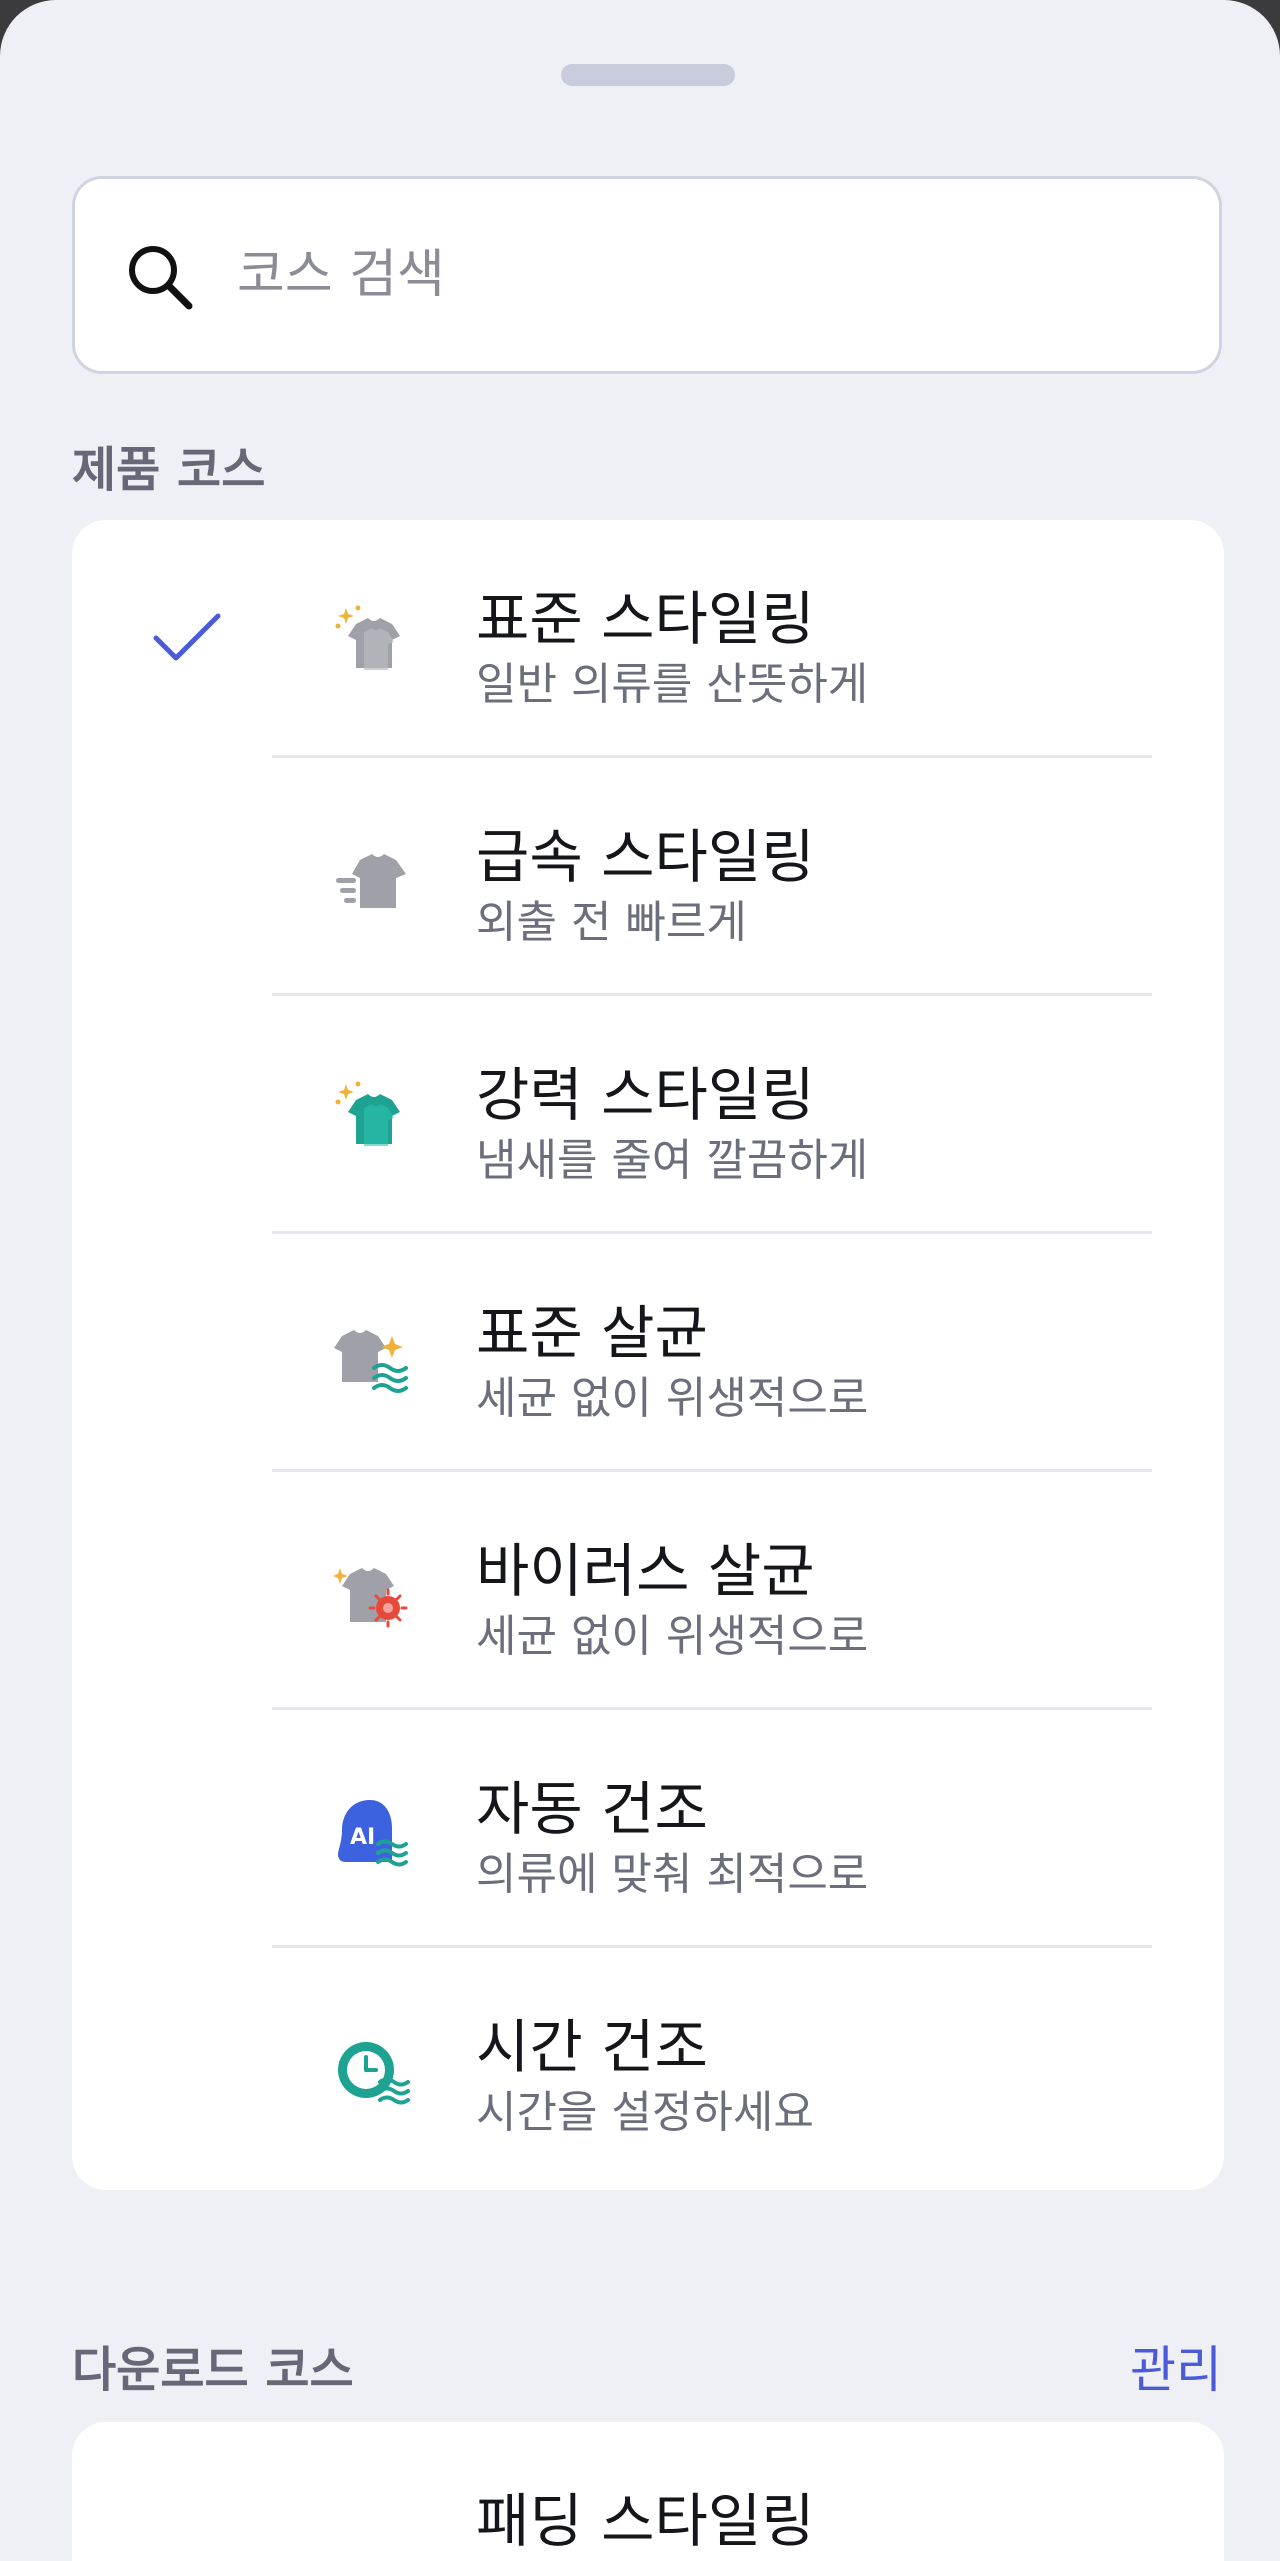 This screenshot has height=2561, width=1280. I want to click on course-description: 의류에 맞춰 최적으로, so click(672, 1874).